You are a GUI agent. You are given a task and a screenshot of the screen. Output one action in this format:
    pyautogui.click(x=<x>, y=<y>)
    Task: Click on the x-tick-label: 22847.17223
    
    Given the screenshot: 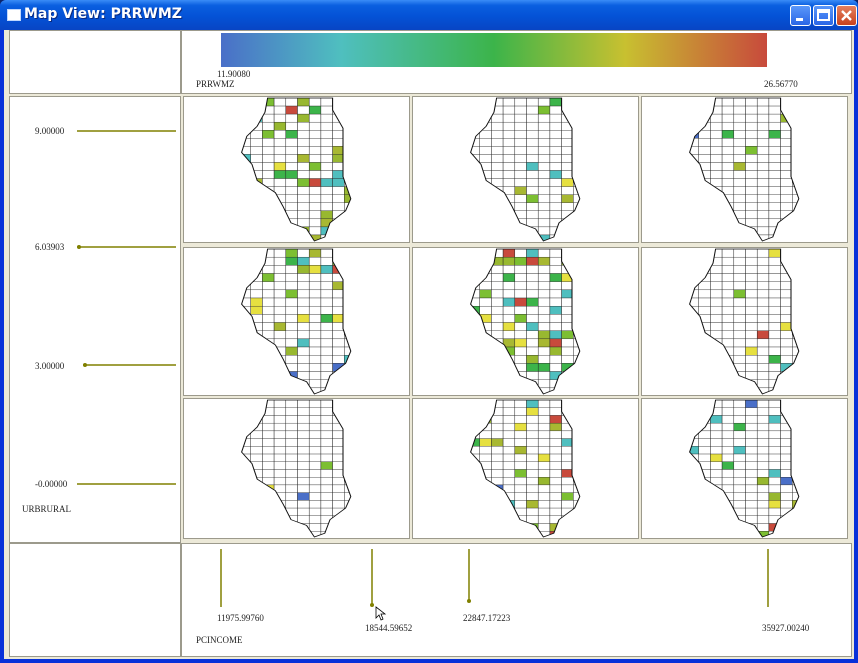 What is the action you would take?
    pyautogui.click(x=487, y=618)
    